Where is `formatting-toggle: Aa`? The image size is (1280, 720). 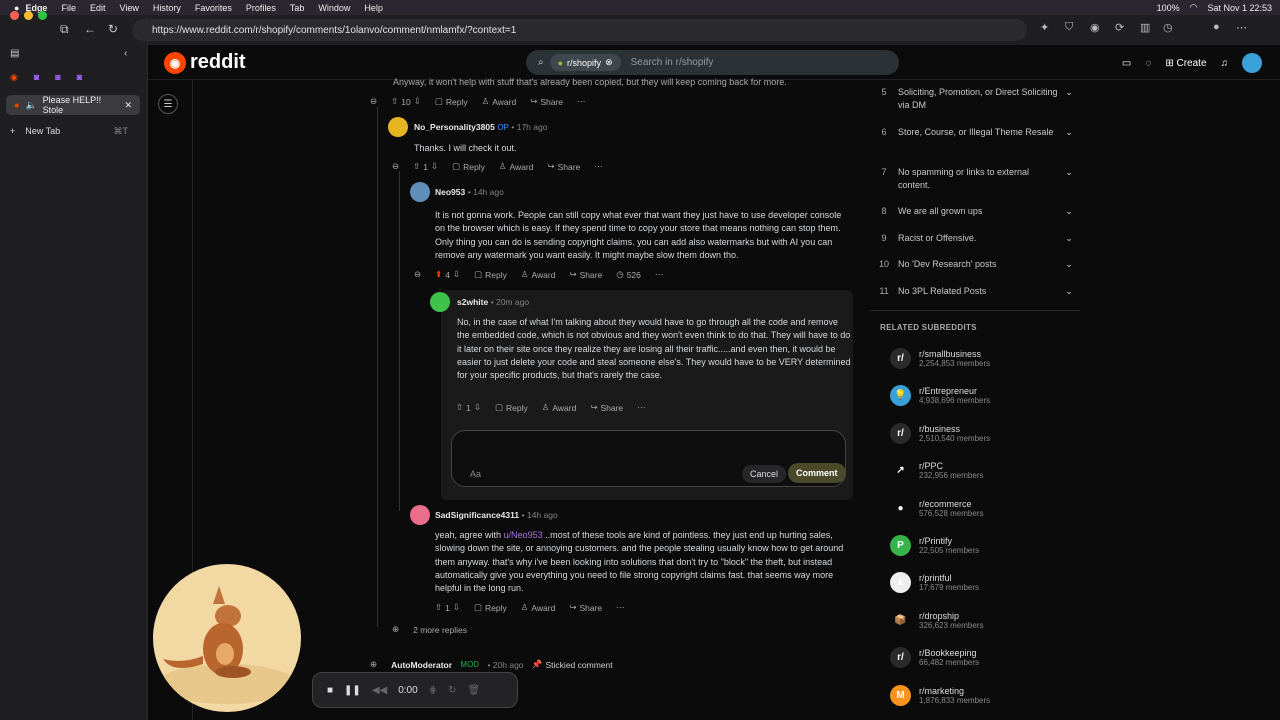 formatting-toggle: Aa is located at coordinates (475, 474).